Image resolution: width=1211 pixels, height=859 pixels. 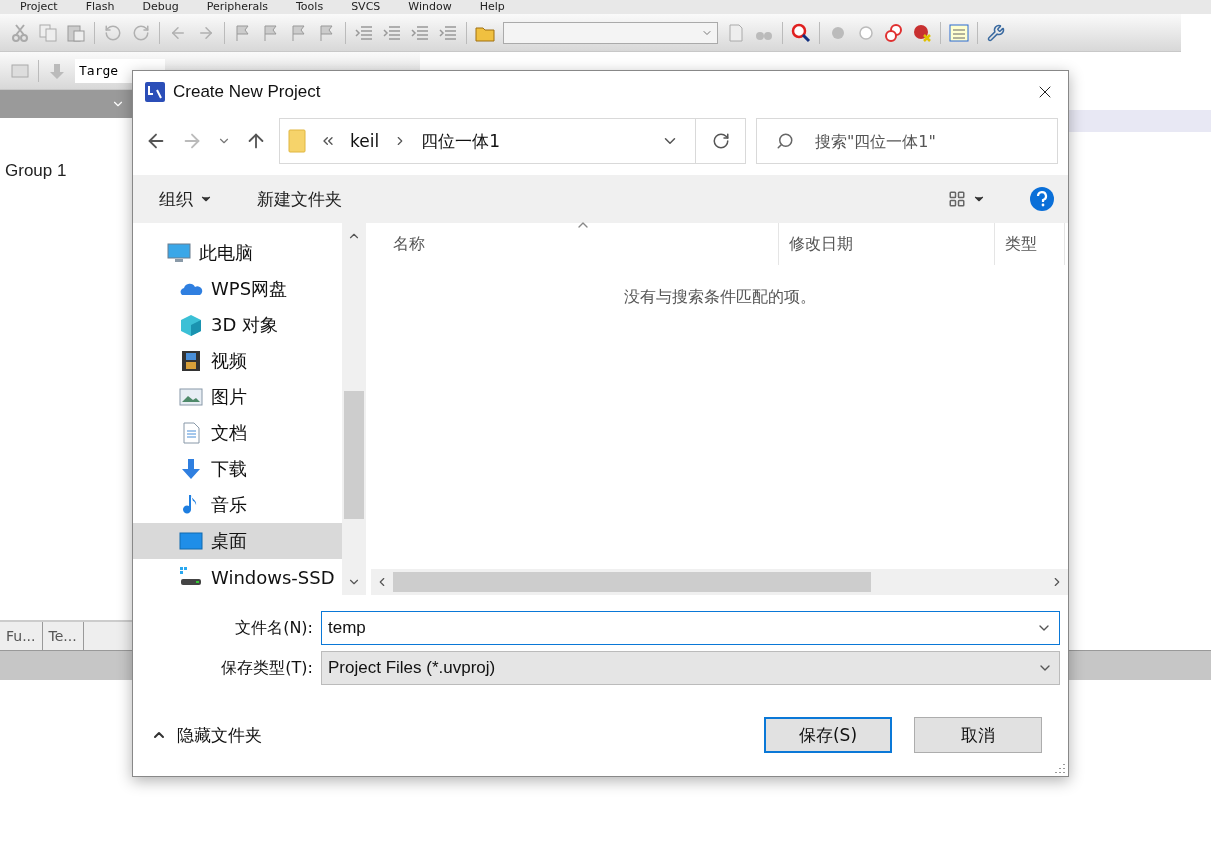 What do you see at coordinates (736, 32) in the screenshot?
I see `find-document-icon` at bounding box center [736, 32].